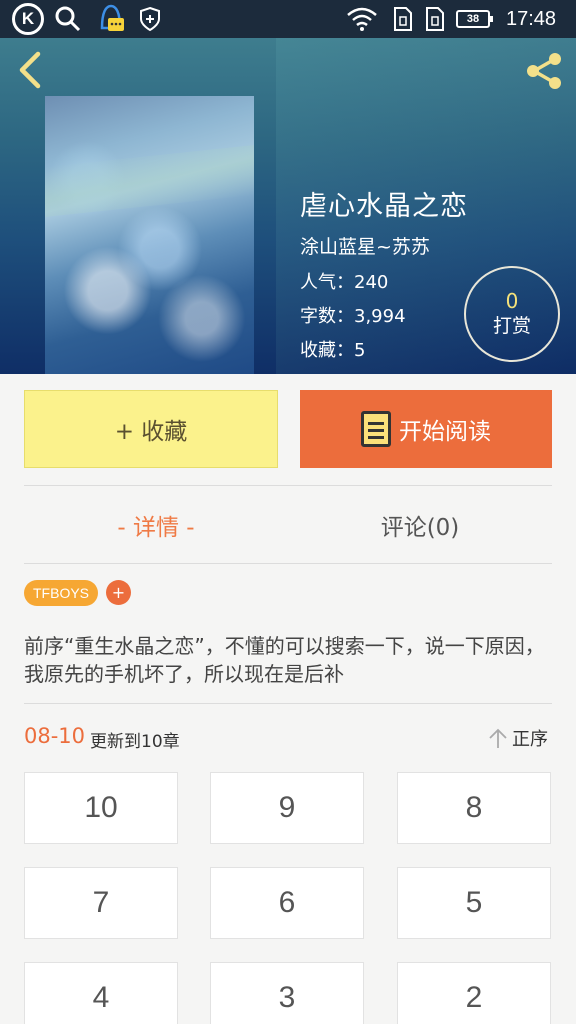 The image size is (576, 1024). Describe the element at coordinates (512, 301) in the screenshot. I see `tip-count: 0` at that location.